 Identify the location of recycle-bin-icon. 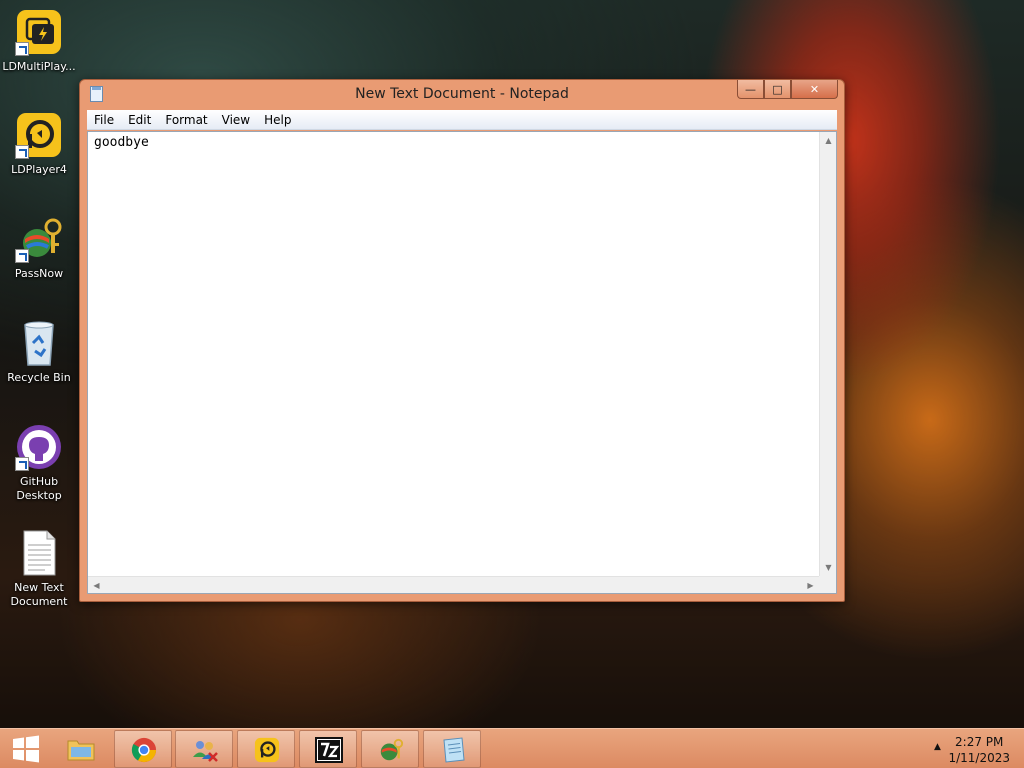
(39, 343).